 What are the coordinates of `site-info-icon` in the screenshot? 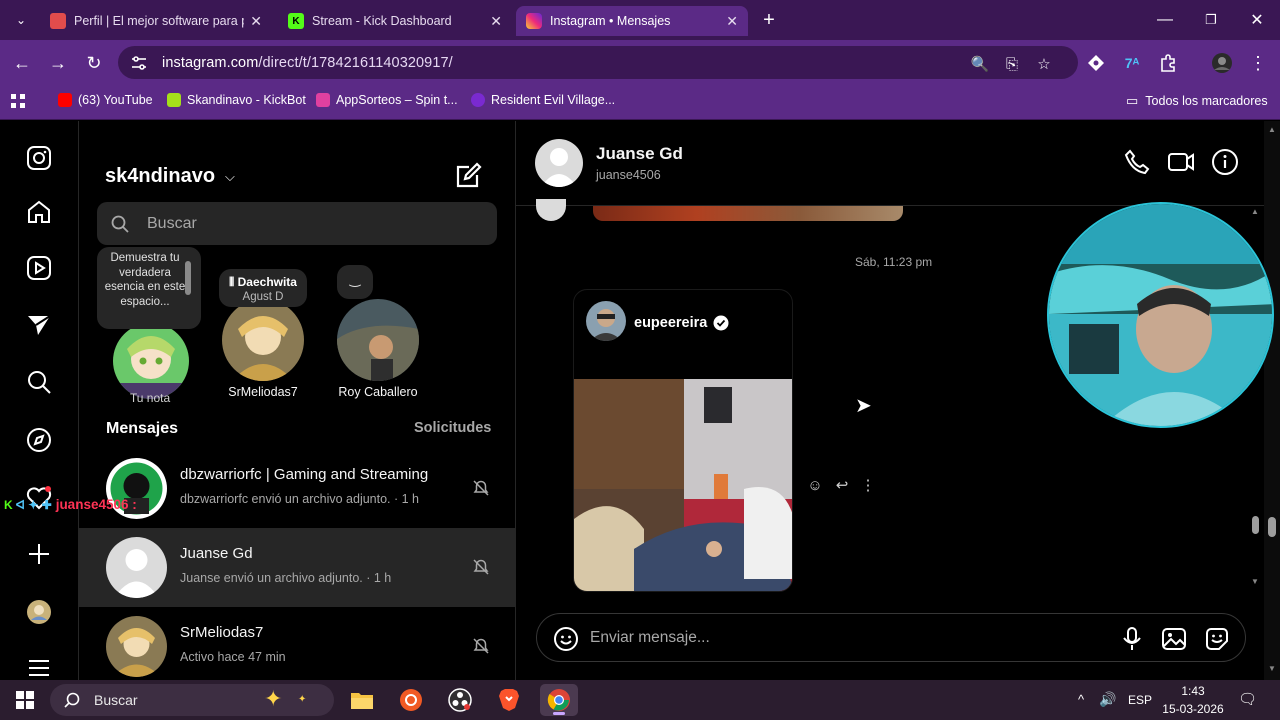 It's located at (139, 63).